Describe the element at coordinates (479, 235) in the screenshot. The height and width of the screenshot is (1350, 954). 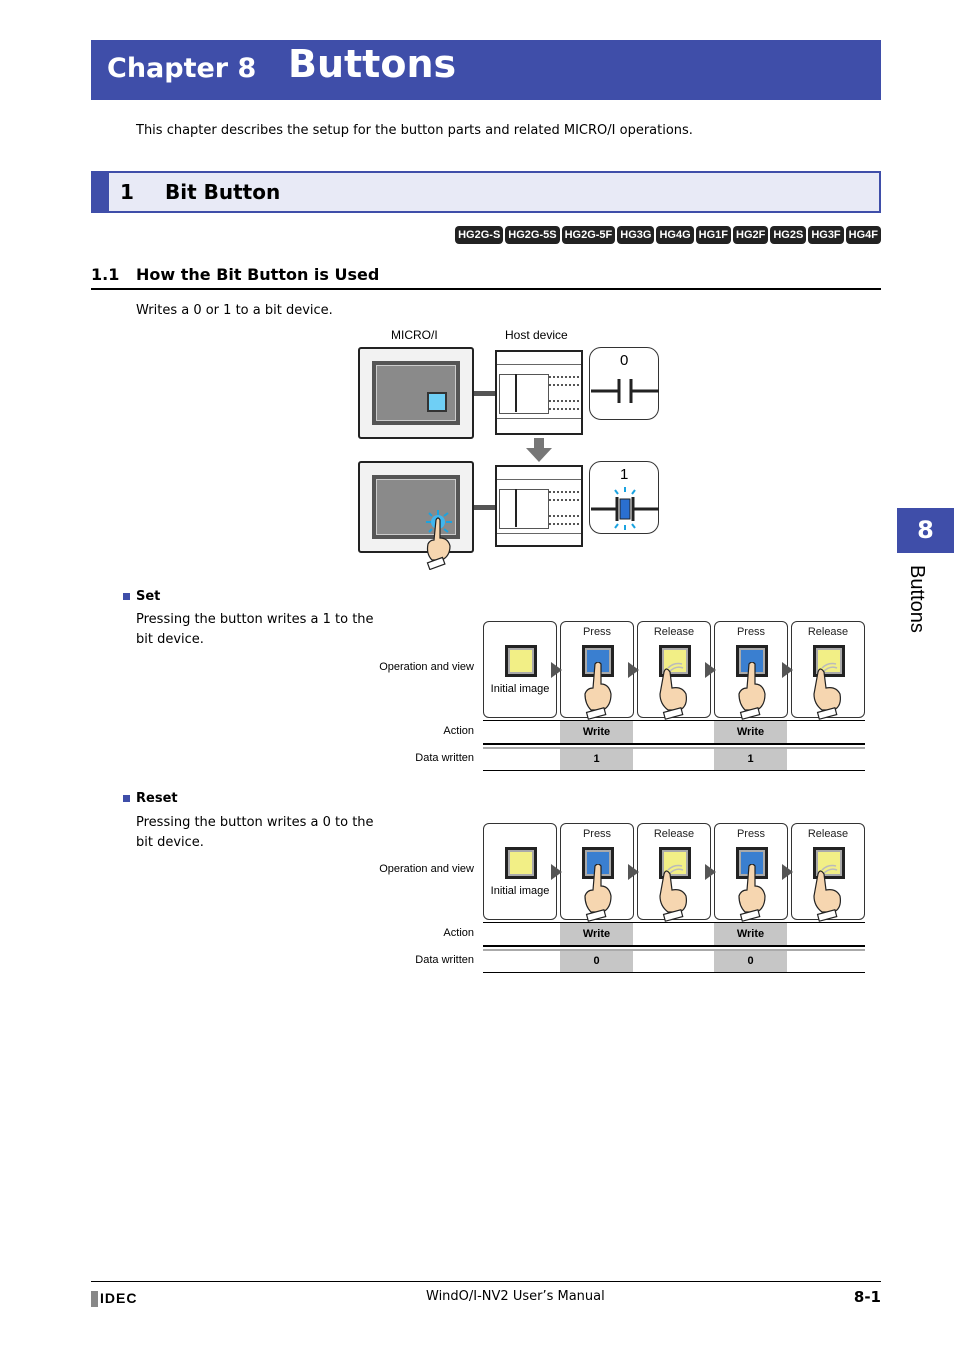
I see `model-badge: HG2G-S` at that location.